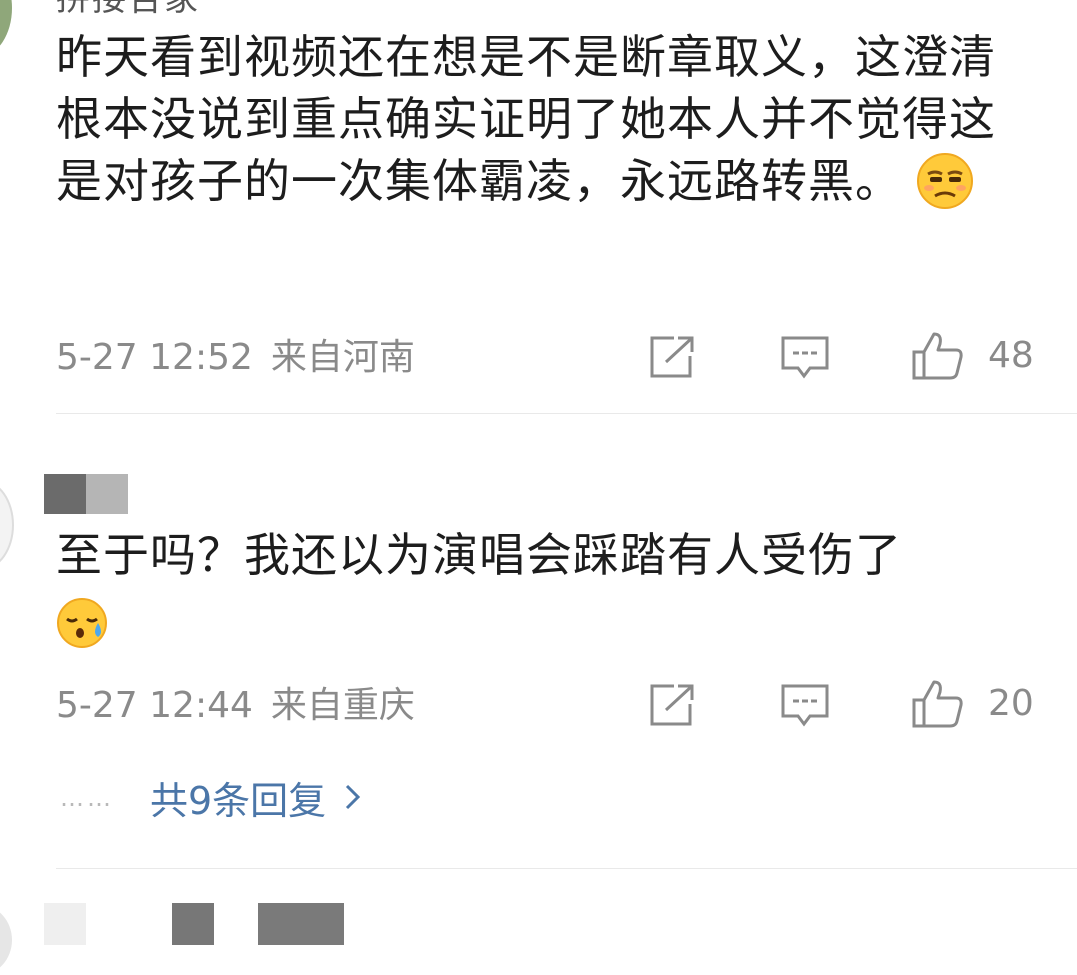 The width and height of the screenshot is (1077, 975). What do you see at coordinates (479, 555) in the screenshot?
I see `comment-text-content: 至于吗？我还以为演唱会踩踏有人受伤了` at bounding box center [479, 555].